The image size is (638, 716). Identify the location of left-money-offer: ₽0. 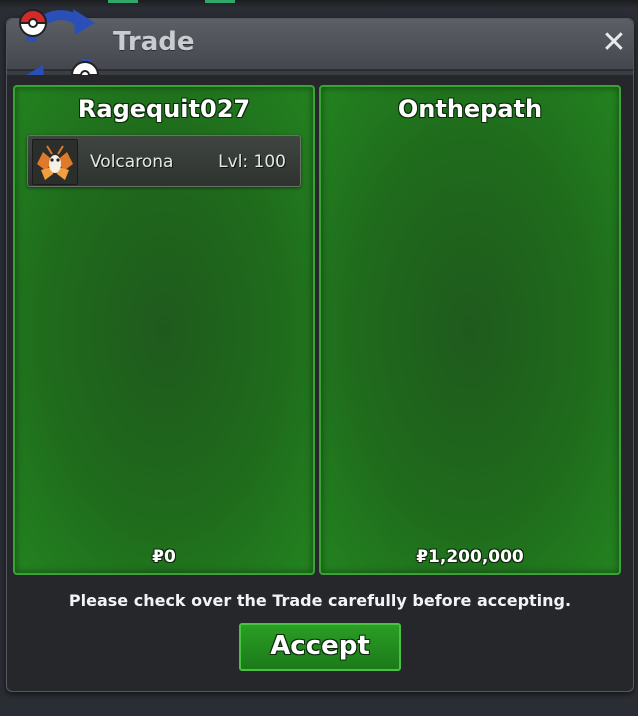
(164, 557).